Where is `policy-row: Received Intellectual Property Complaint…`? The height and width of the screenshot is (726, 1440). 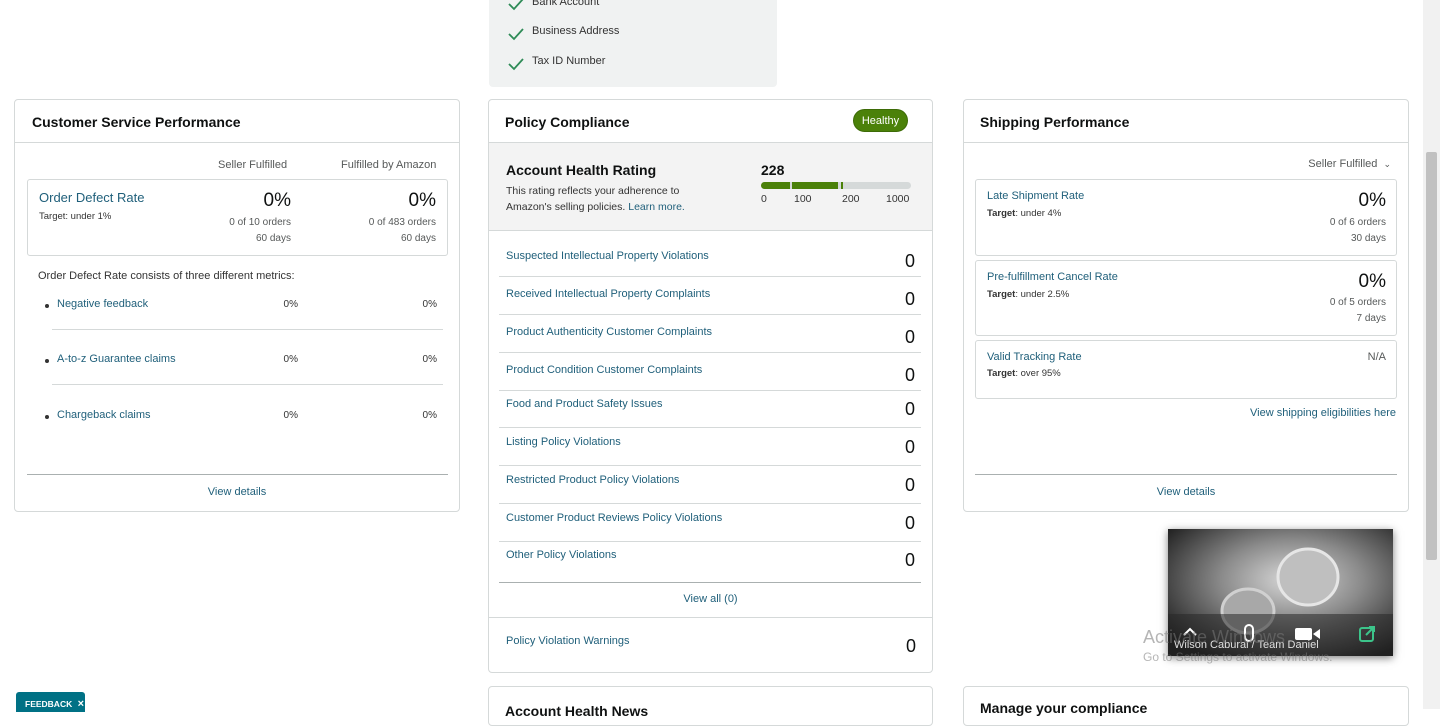 policy-row: Received Intellectual Property Complaint… is located at coordinates (710, 296).